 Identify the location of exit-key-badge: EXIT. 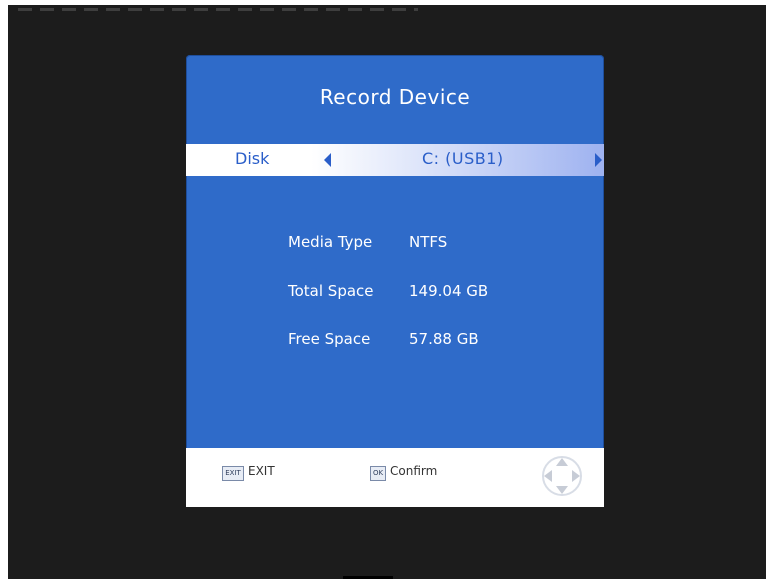
(233, 473).